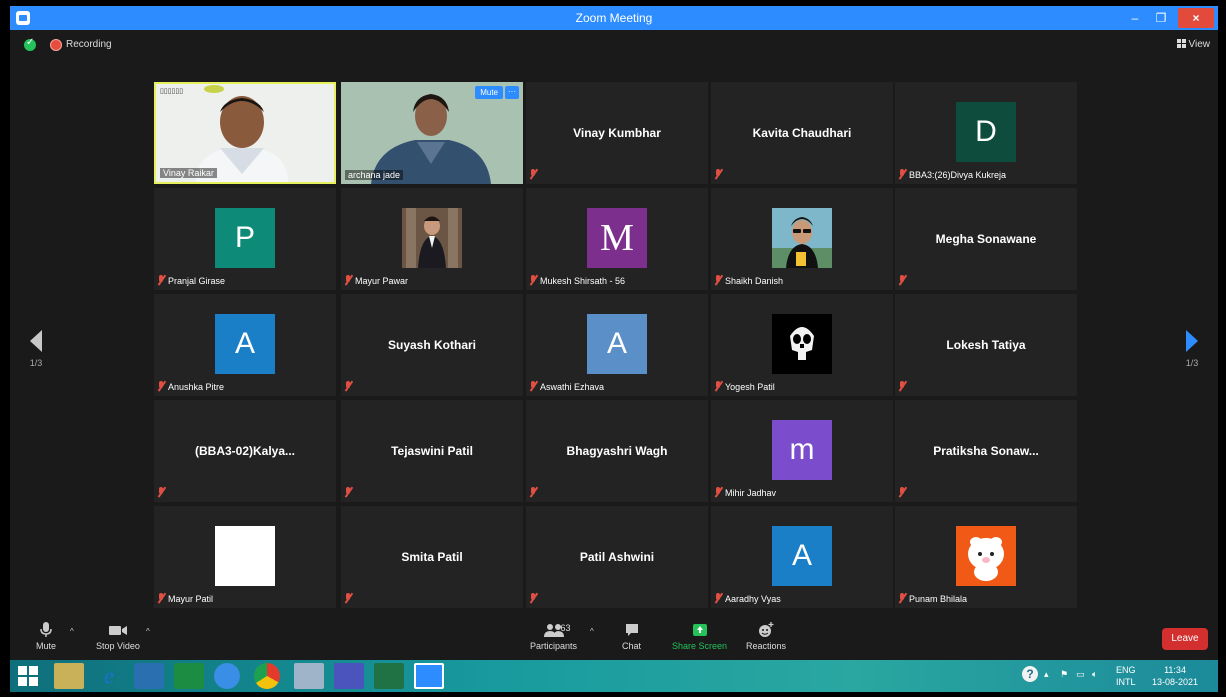  Describe the element at coordinates (1181, 43) in the screenshot. I see `gallery-grid-icon` at that location.